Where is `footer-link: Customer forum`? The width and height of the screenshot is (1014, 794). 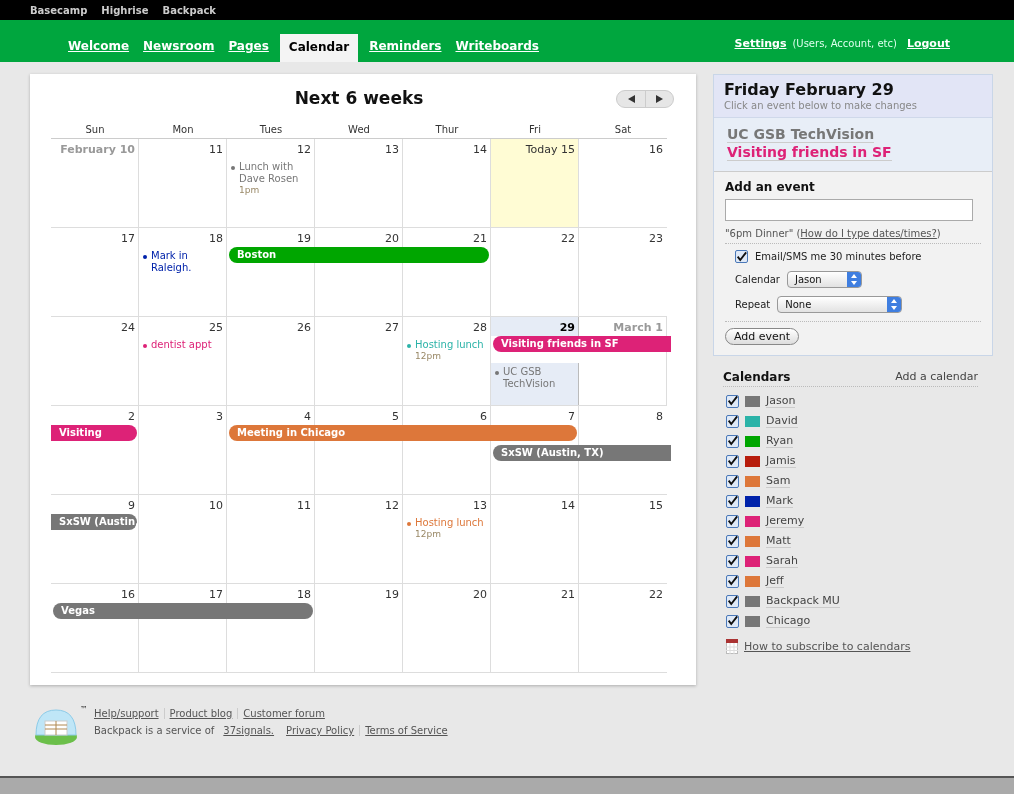
footer-link: Customer forum is located at coordinates (283, 713).